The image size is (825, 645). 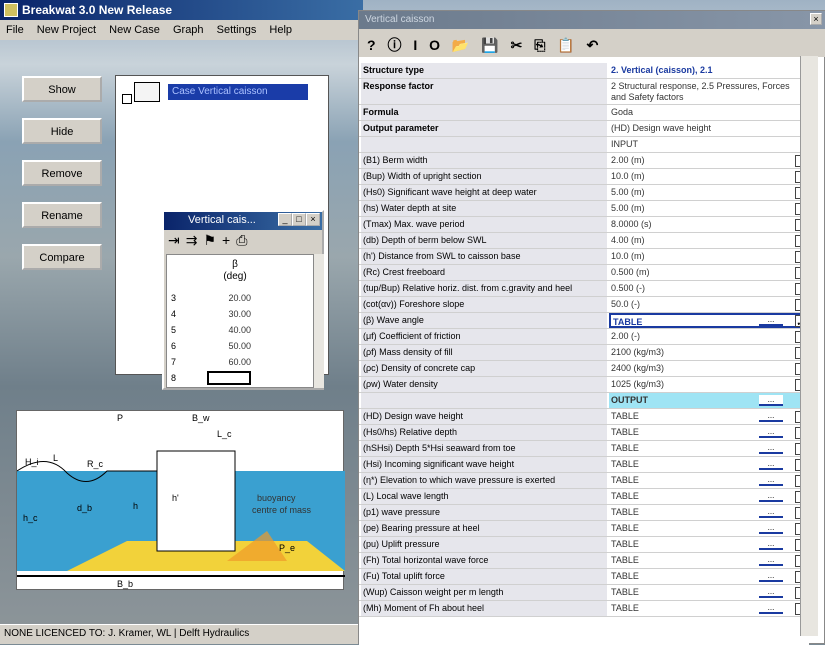 I want to click on parameter-value: 4.00 (m), so click(x=709, y=240).